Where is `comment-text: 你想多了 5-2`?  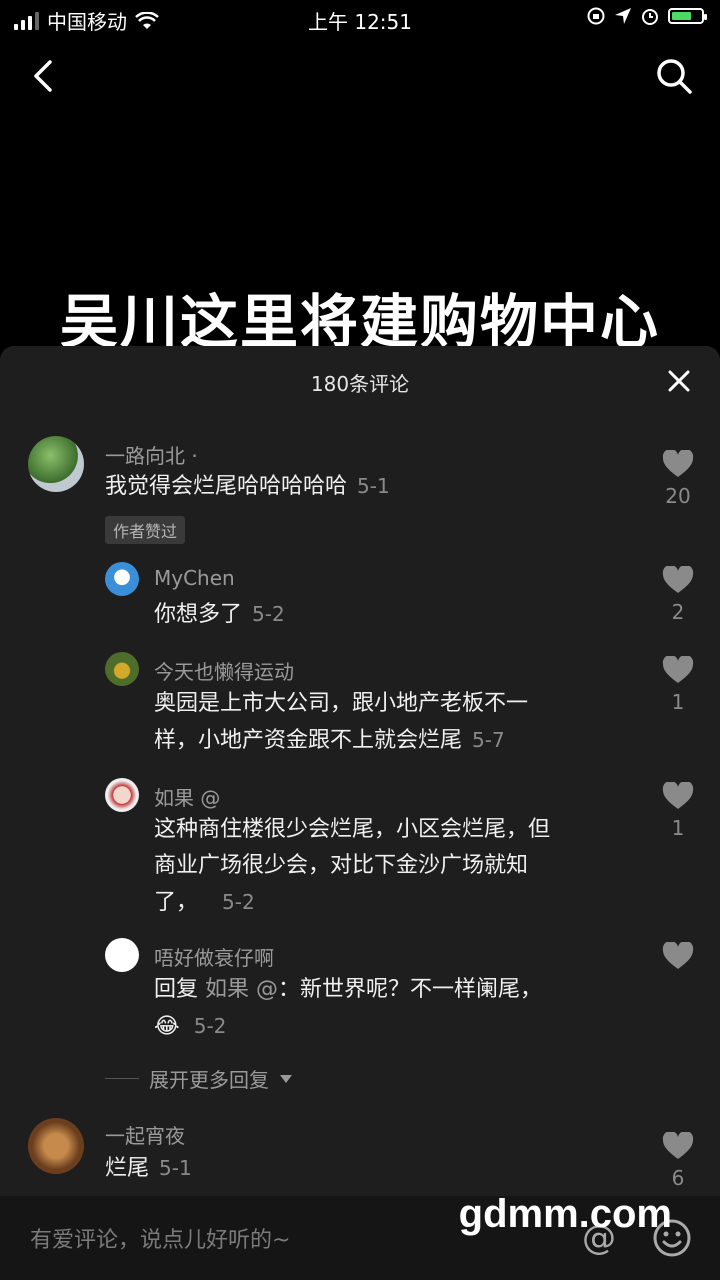
comment-text: 你想多了 5-2 is located at coordinates (219, 614).